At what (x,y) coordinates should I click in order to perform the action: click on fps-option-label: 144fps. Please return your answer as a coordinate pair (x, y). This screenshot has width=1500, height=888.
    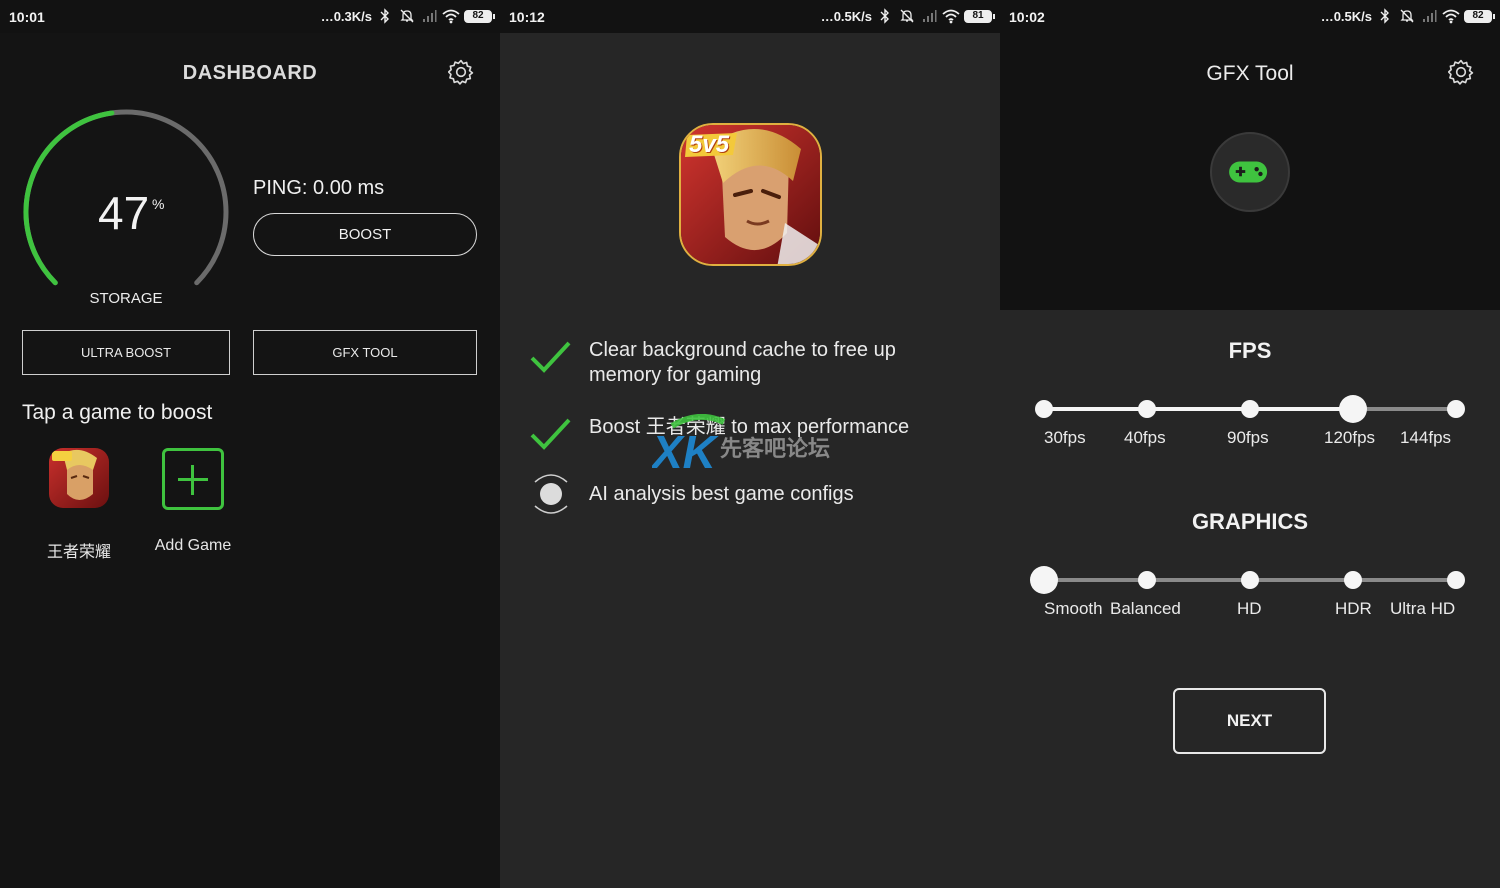
    Looking at the image, I should click on (1425, 438).